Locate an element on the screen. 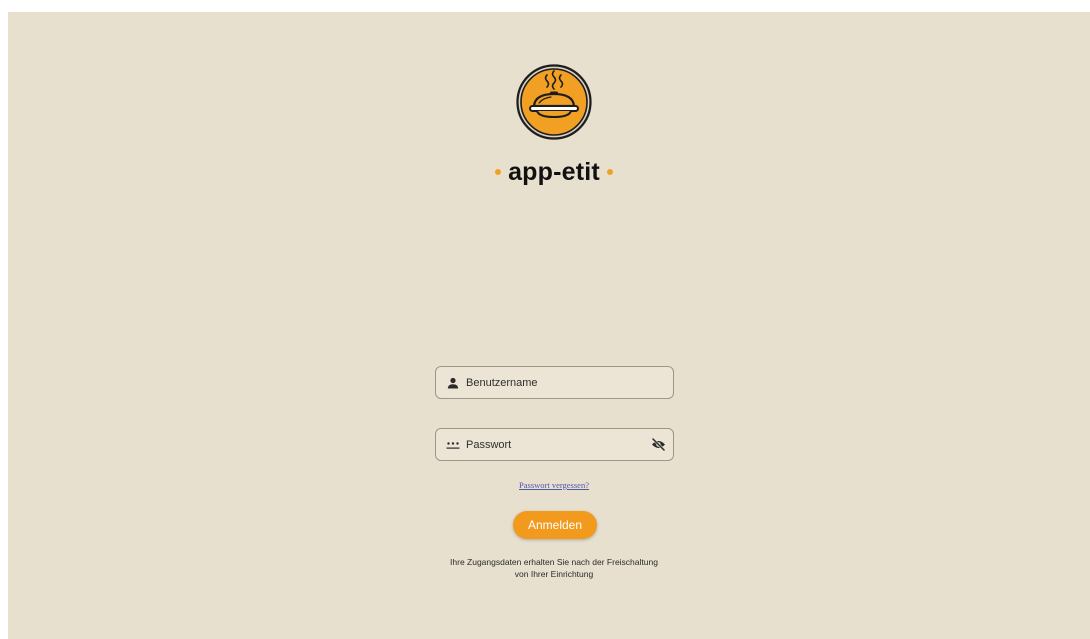 The width and height of the screenshot is (1090, 639). serving-dish-steam-icon is located at coordinates (554, 102).